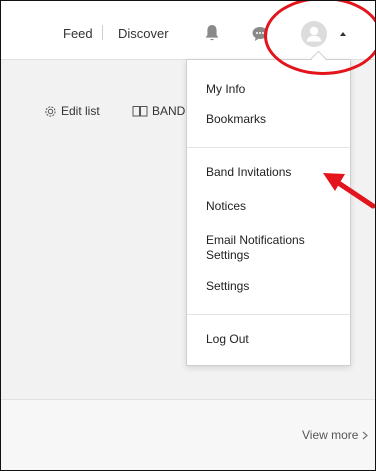  Describe the element at coordinates (169, 111) in the screenshot. I see `band-label: BAND` at that location.